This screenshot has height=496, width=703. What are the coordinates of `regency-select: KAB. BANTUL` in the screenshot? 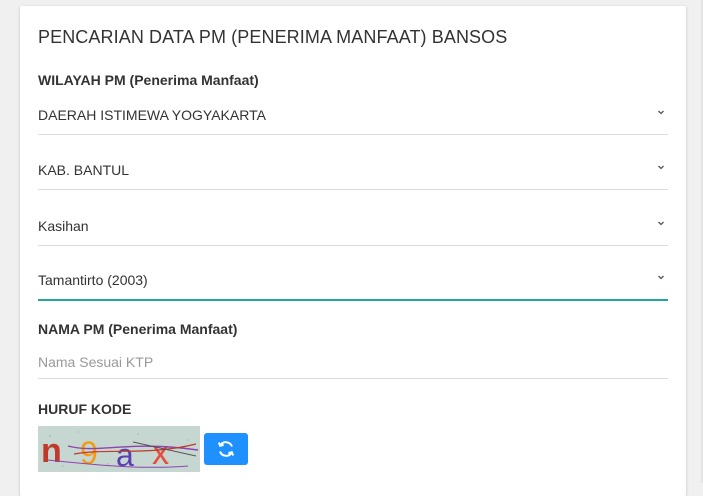 It's located at (353, 171).